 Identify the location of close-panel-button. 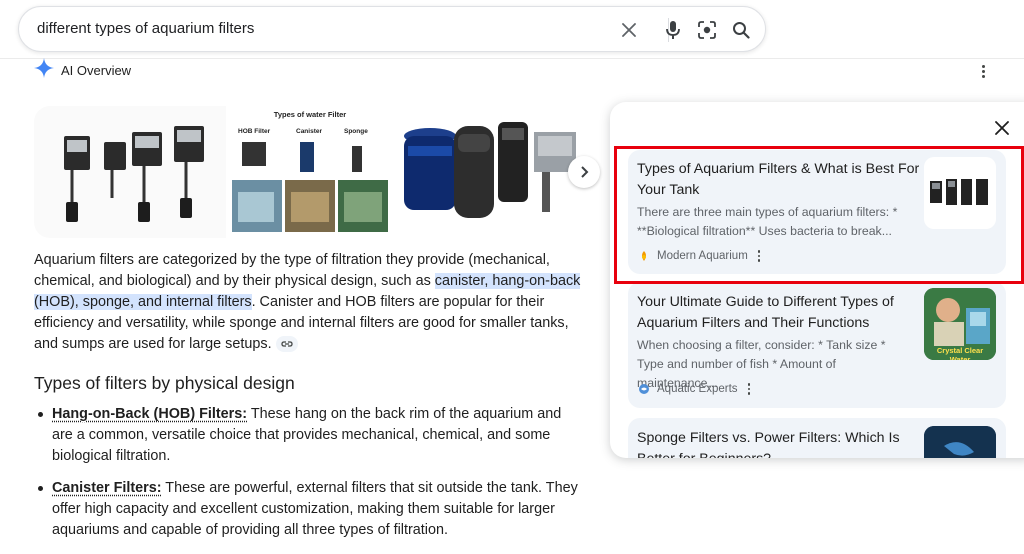
(1002, 128).